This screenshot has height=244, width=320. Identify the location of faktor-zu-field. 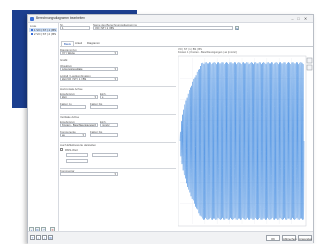
(73, 107).